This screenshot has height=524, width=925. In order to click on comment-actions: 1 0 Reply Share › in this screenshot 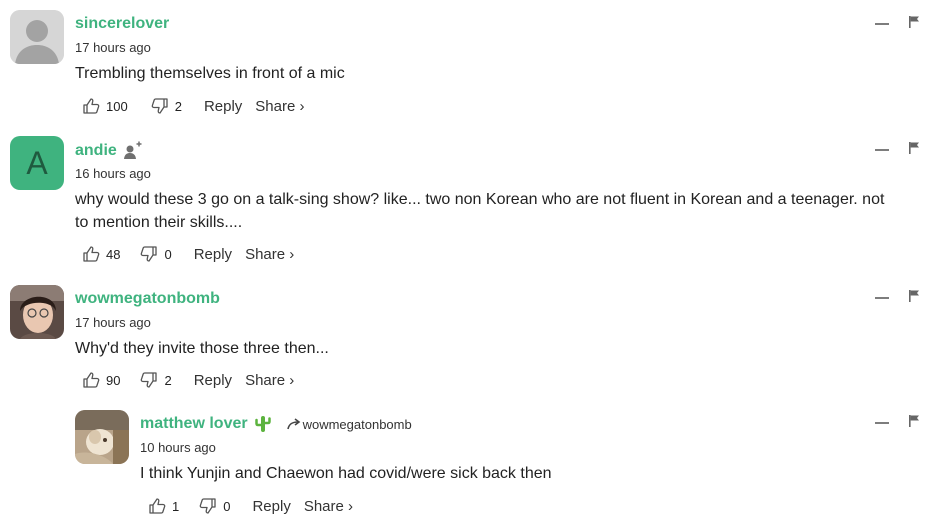, I will do `click(250, 506)`.